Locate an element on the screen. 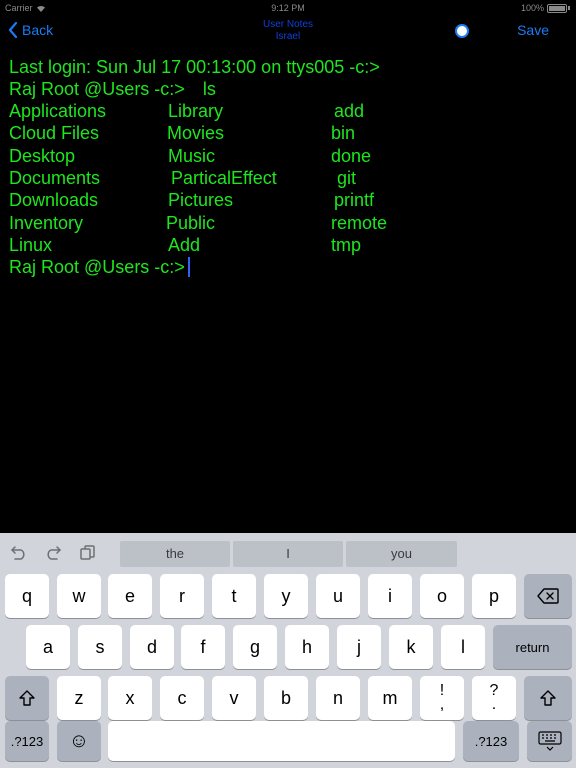  active-prompt-line: Raj Root @Users -c:> is located at coordinates (99, 267).